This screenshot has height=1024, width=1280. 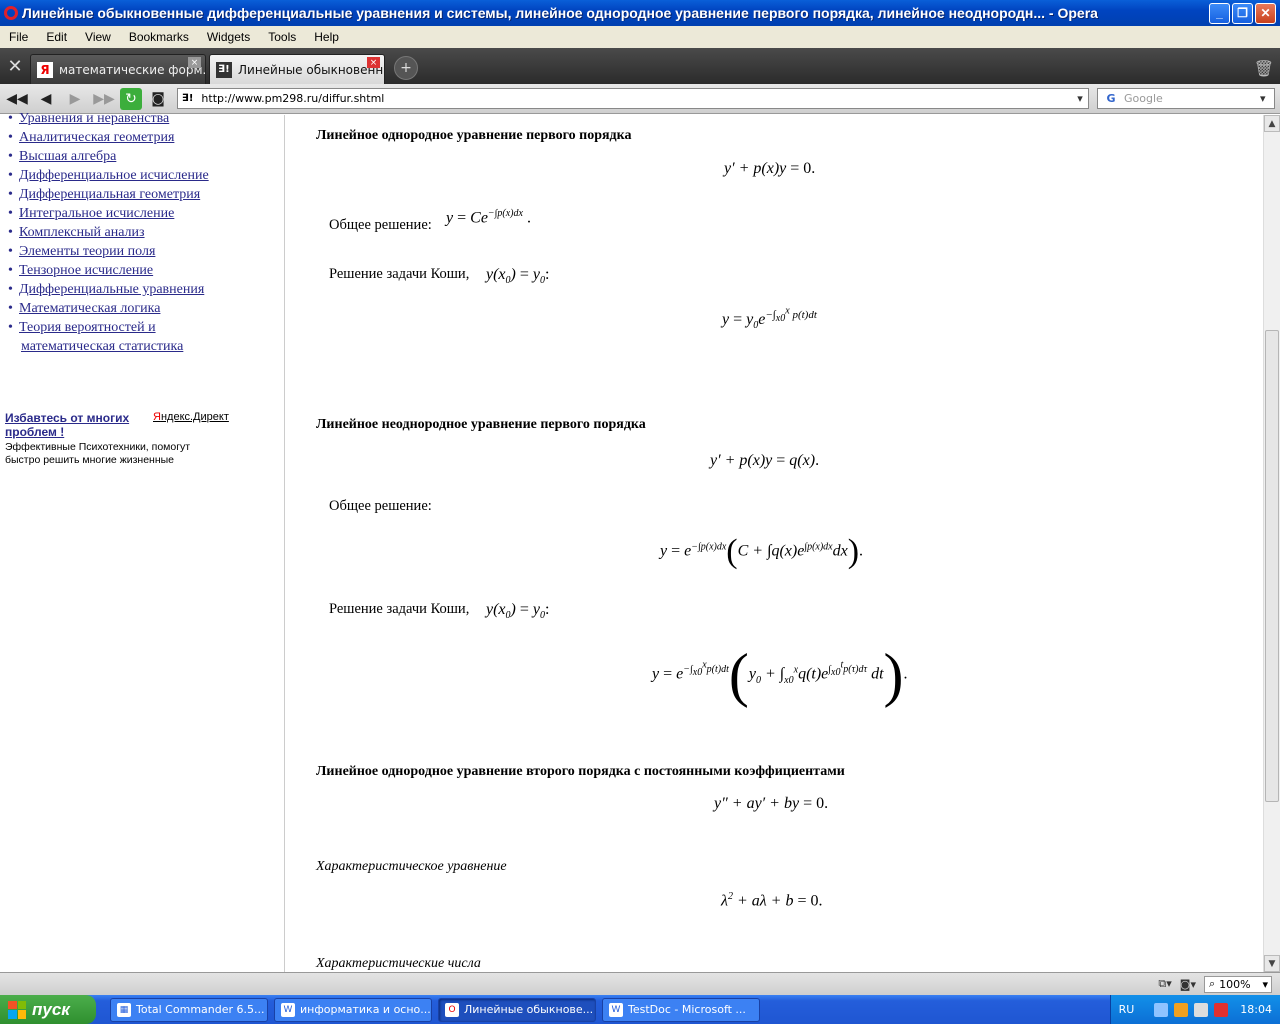 I want to click on sidebar-link: Математическая логика, so click(x=89, y=308).